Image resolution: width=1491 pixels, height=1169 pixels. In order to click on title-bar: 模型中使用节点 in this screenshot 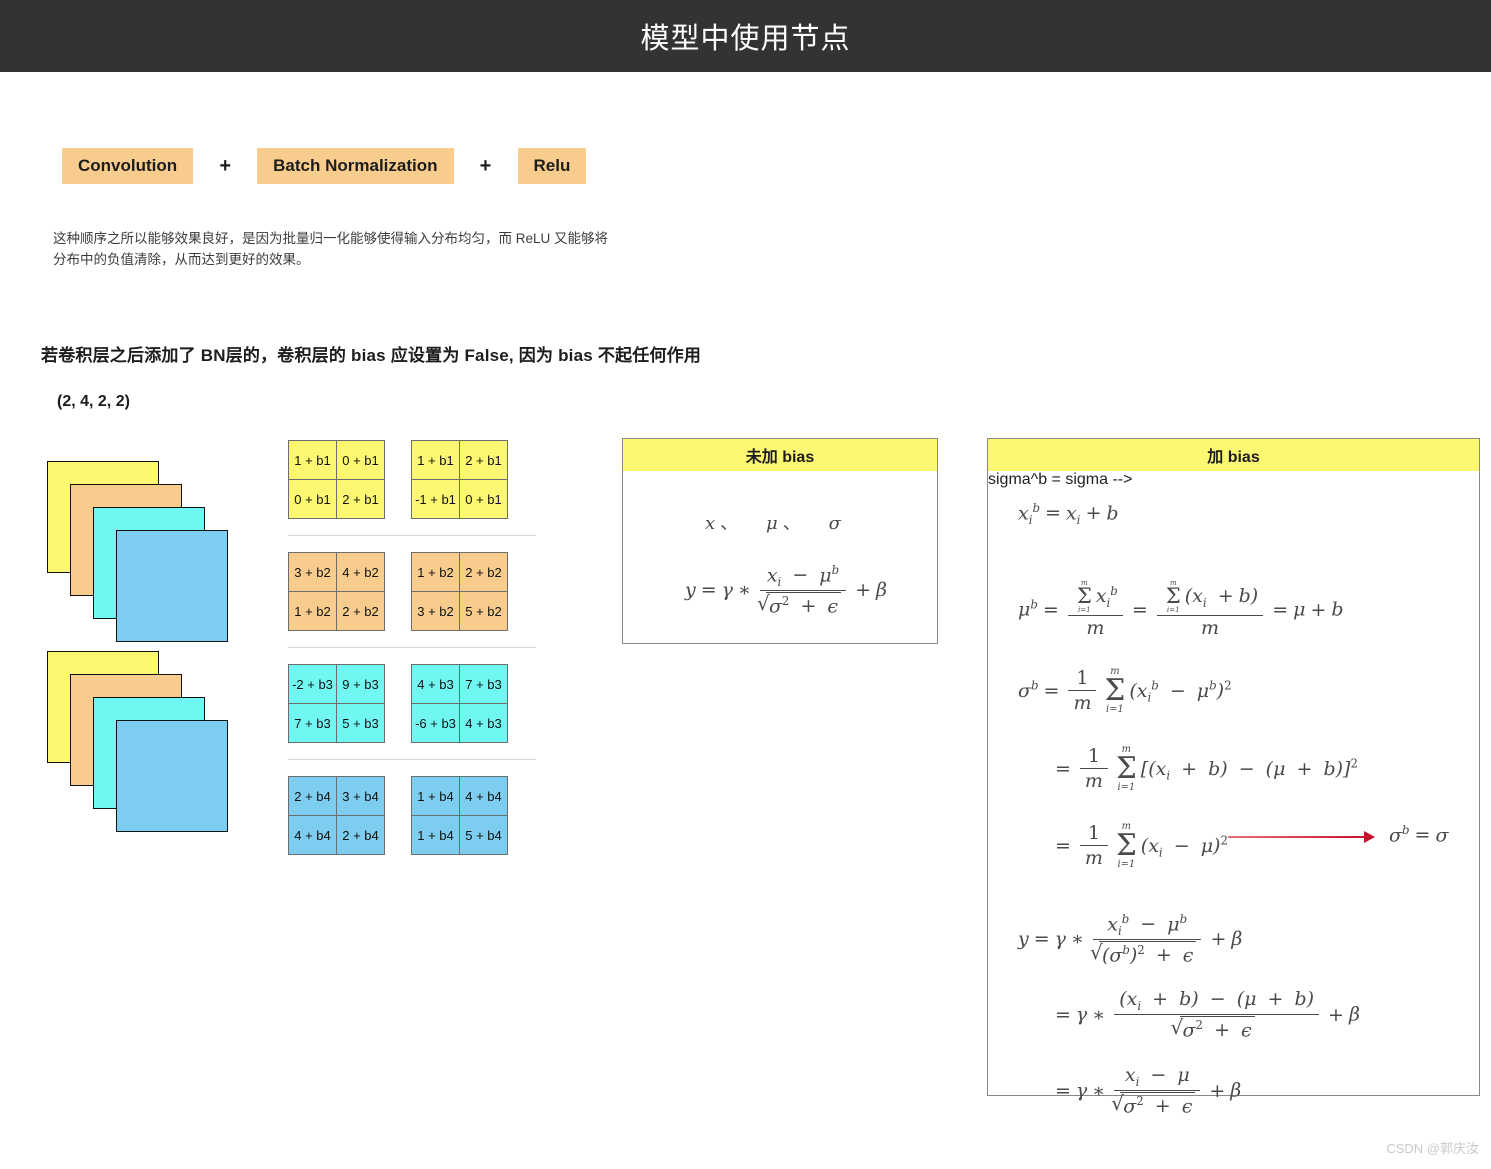, I will do `click(745, 36)`.